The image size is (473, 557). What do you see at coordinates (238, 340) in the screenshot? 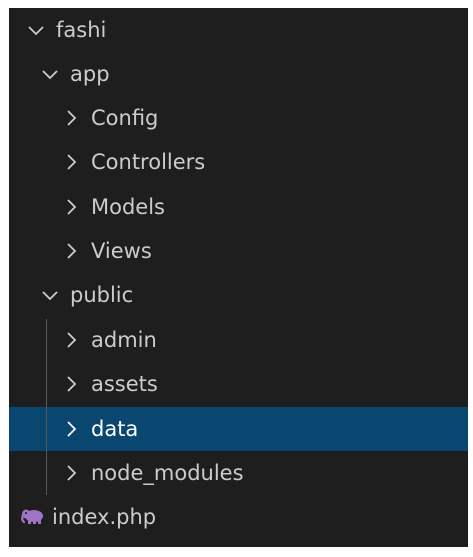
I see `tree-item-admin: admin` at bounding box center [238, 340].